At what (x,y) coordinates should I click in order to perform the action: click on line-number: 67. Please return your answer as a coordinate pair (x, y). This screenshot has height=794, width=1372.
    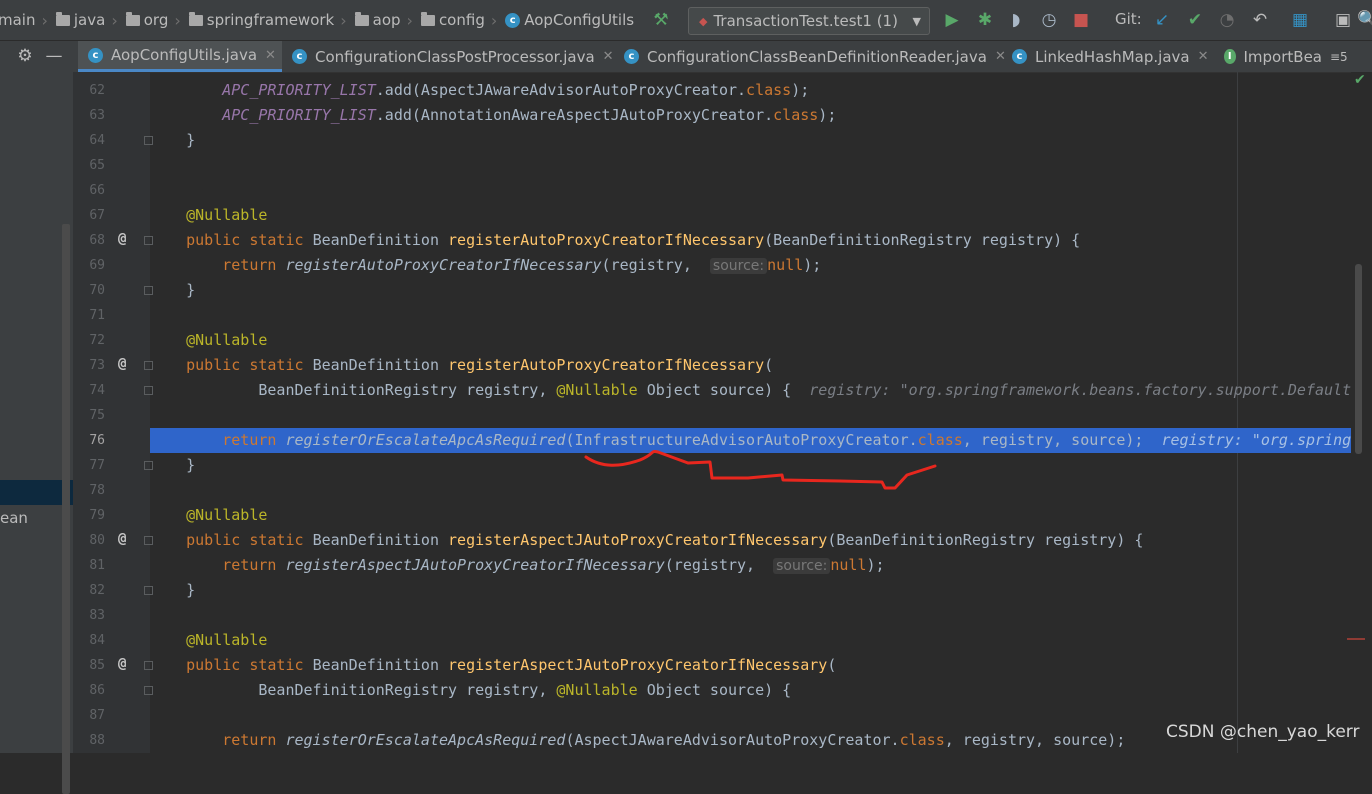
    Looking at the image, I should click on (97, 215).